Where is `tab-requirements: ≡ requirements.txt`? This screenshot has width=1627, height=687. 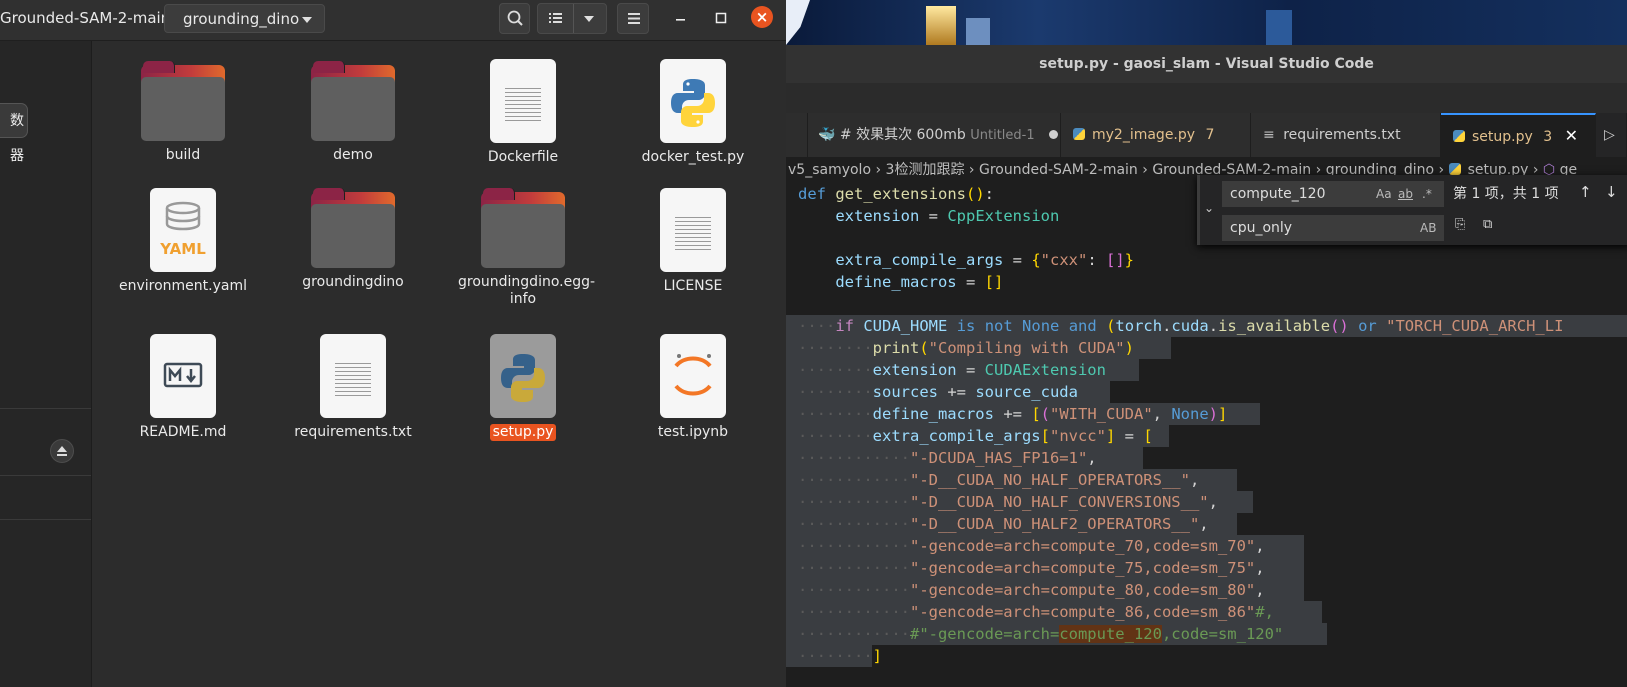
tab-requirements: ≡ requirements.txt is located at coordinates (1346, 135).